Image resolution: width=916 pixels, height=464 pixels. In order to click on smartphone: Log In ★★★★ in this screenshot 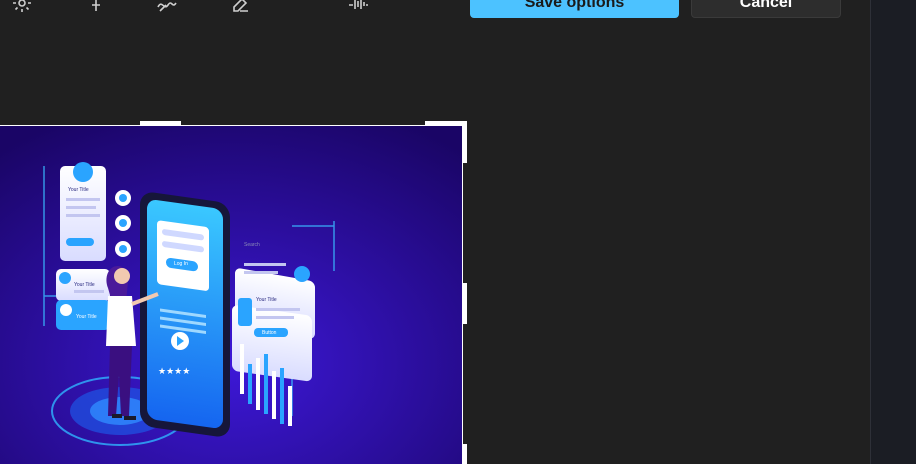, I will do `click(185, 314)`.